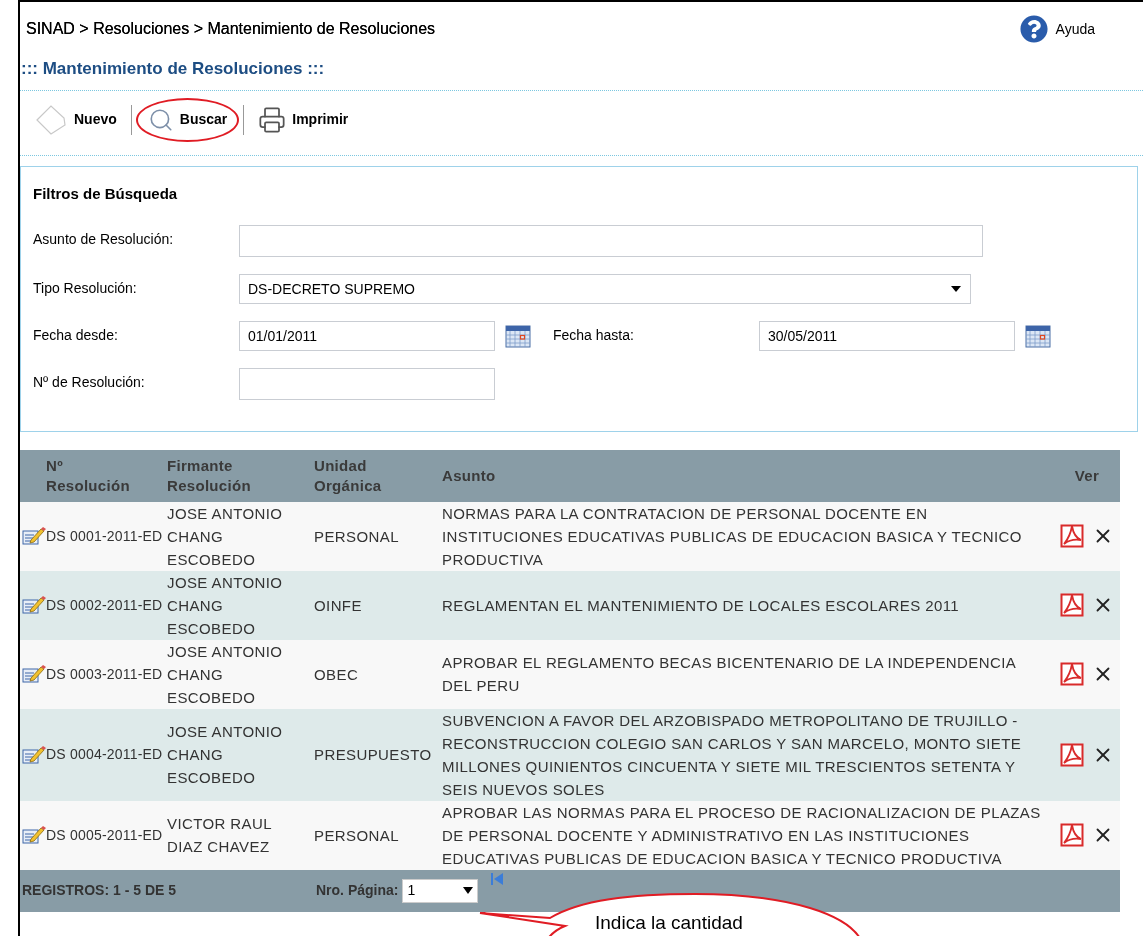 Image resolution: width=1143 pixels, height=936 pixels. I want to click on breadcrumb: SINAD > Resoluciones > Mantenimiento de Resoluciones, so click(231, 29).